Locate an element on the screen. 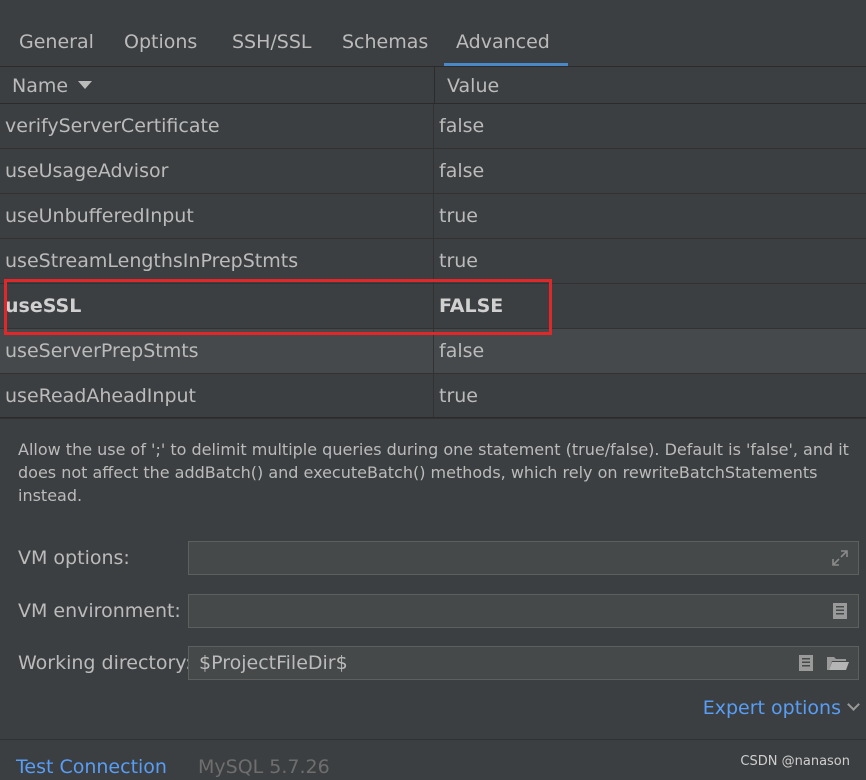 The image size is (866, 780). tab-advanced: Advanced is located at coordinates (506, 47).